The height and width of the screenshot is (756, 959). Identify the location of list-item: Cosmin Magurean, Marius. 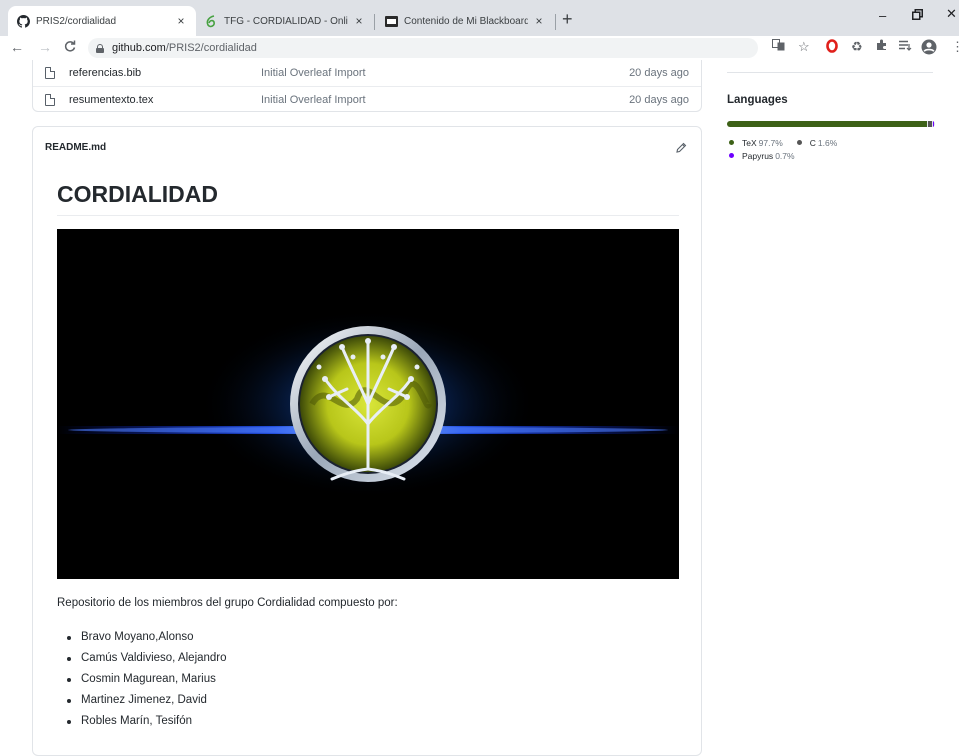
(142, 679).